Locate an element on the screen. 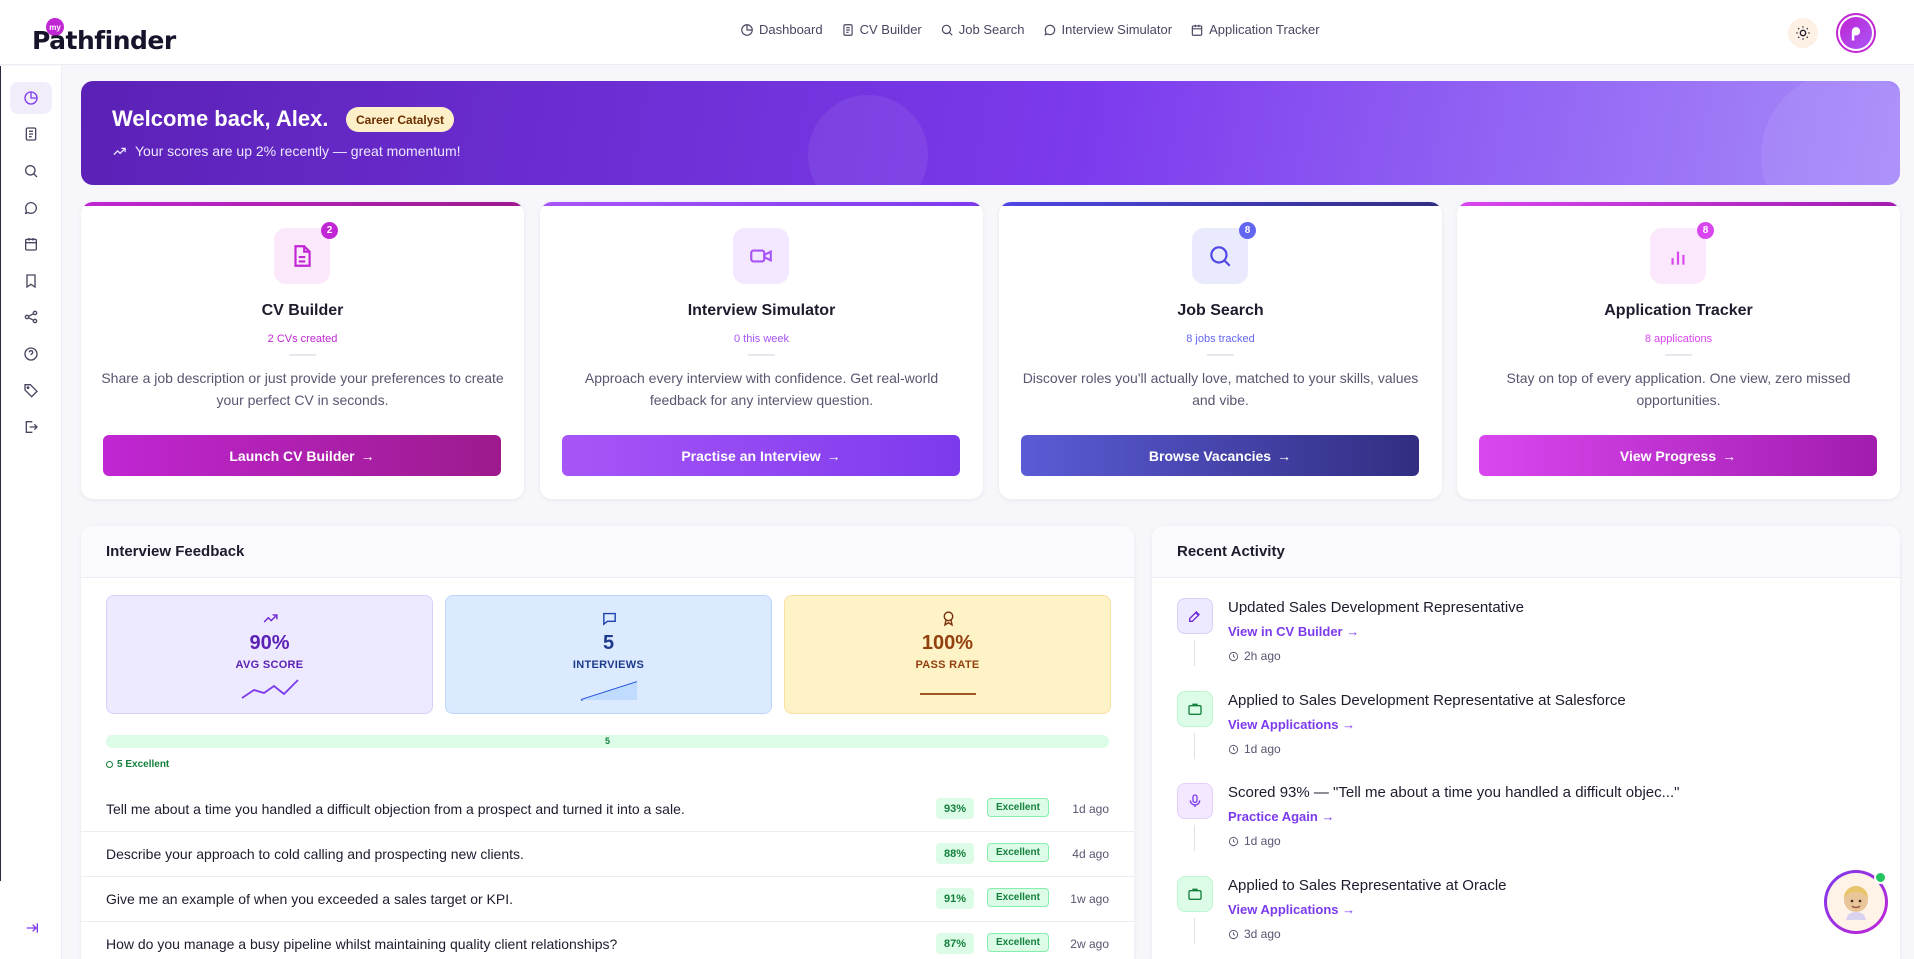  button-label: View Progress is located at coordinates (1668, 455).